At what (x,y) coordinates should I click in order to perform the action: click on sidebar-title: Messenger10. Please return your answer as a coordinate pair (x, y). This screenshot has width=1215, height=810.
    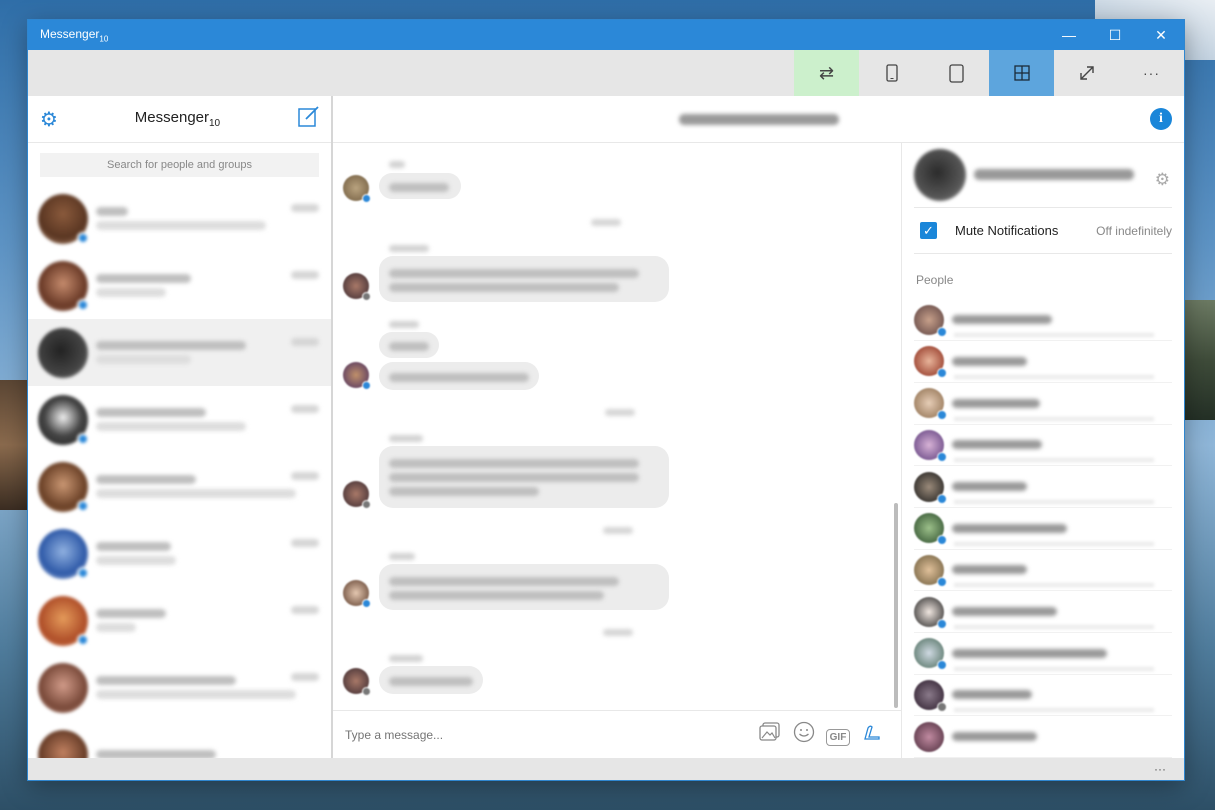
    Looking at the image, I should click on (177, 119).